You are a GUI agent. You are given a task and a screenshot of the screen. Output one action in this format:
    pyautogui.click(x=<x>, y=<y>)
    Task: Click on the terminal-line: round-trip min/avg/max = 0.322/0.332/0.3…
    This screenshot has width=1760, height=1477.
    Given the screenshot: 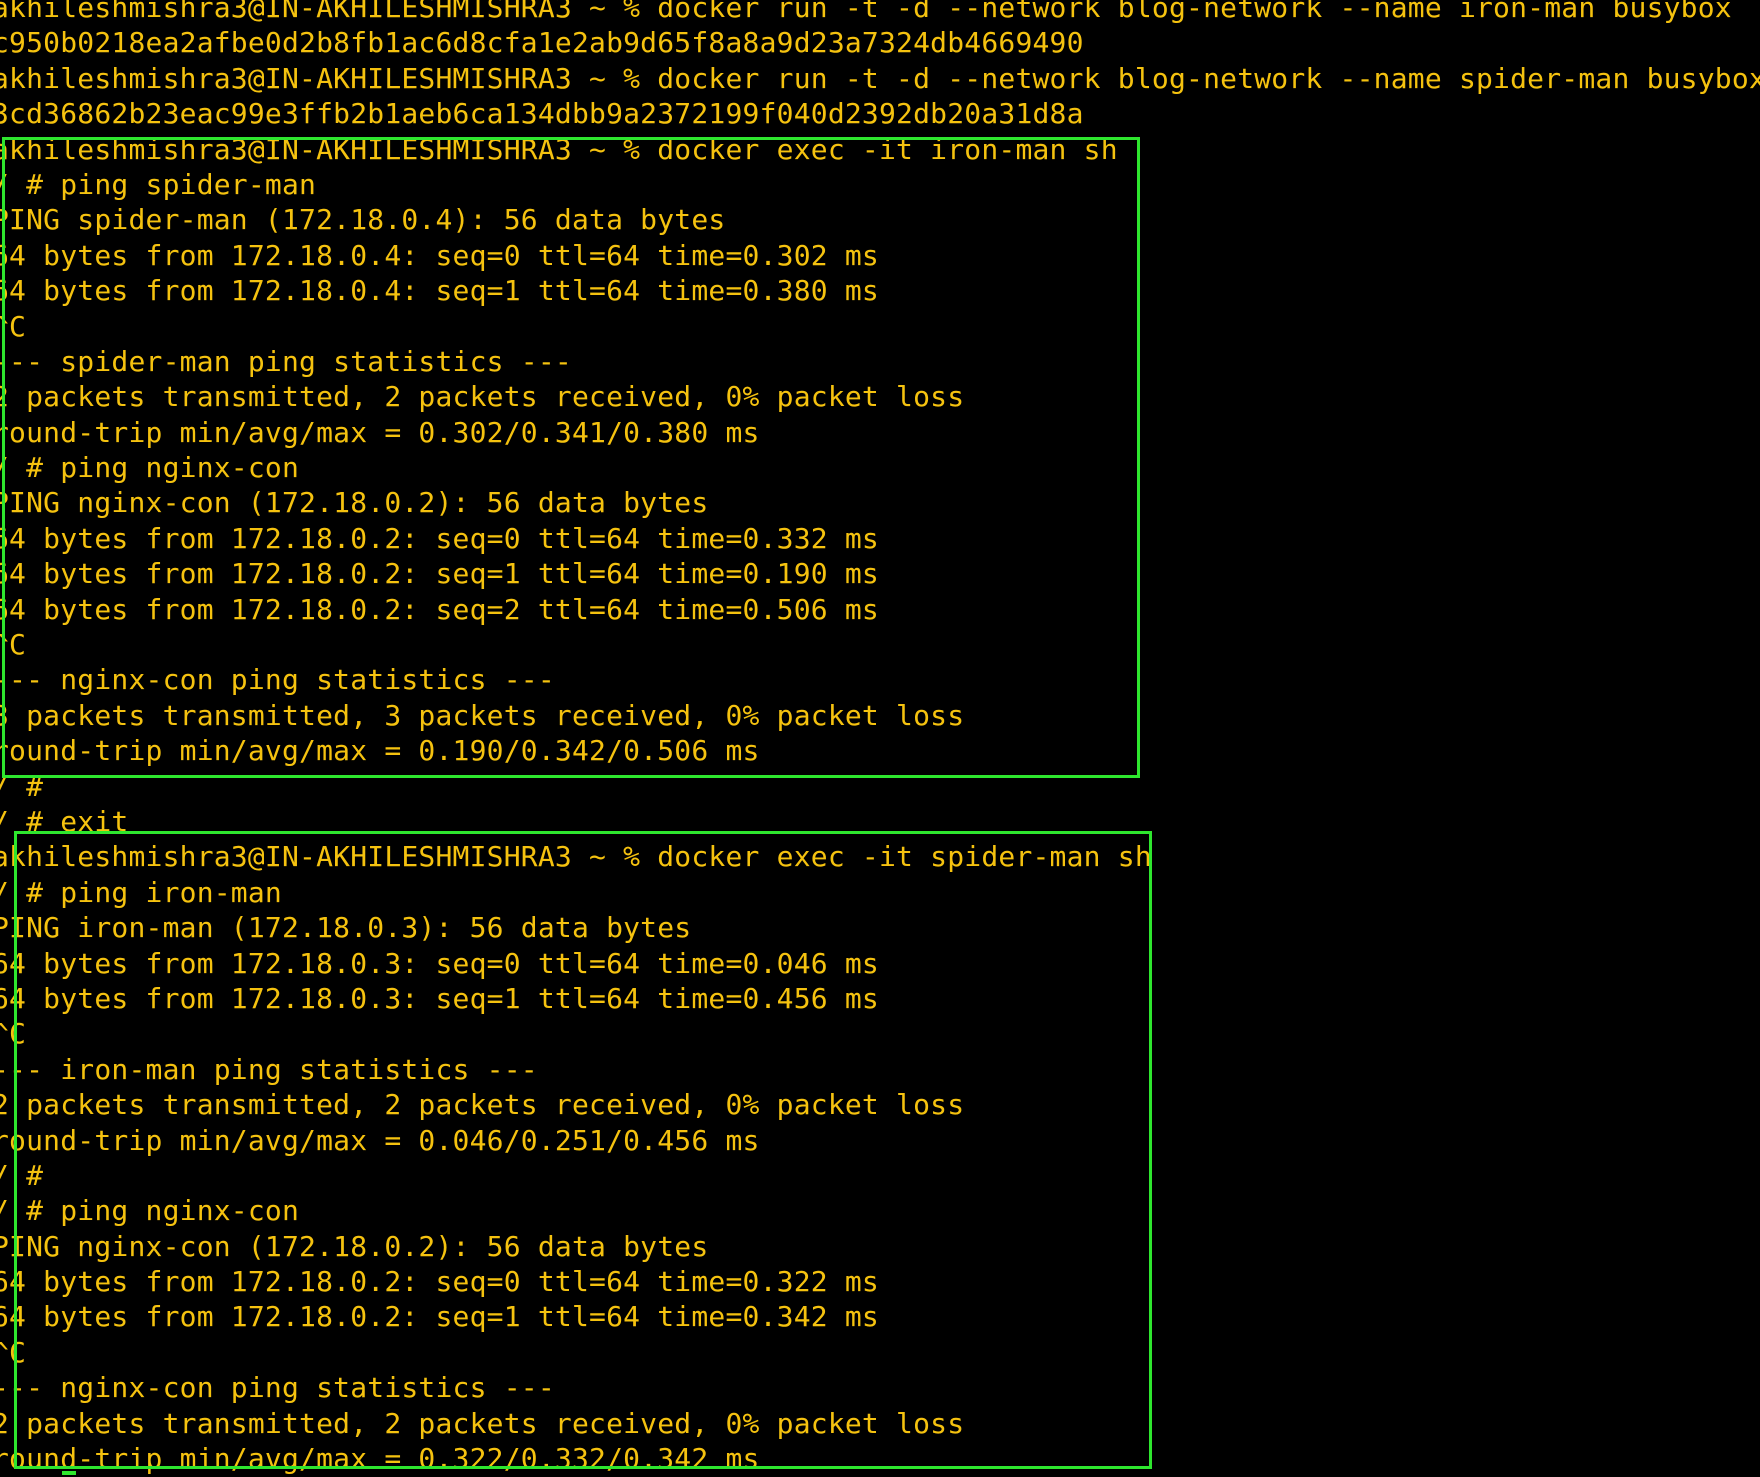 What is the action you would take?
    pyautogui.click(x=380, y=1459)
    